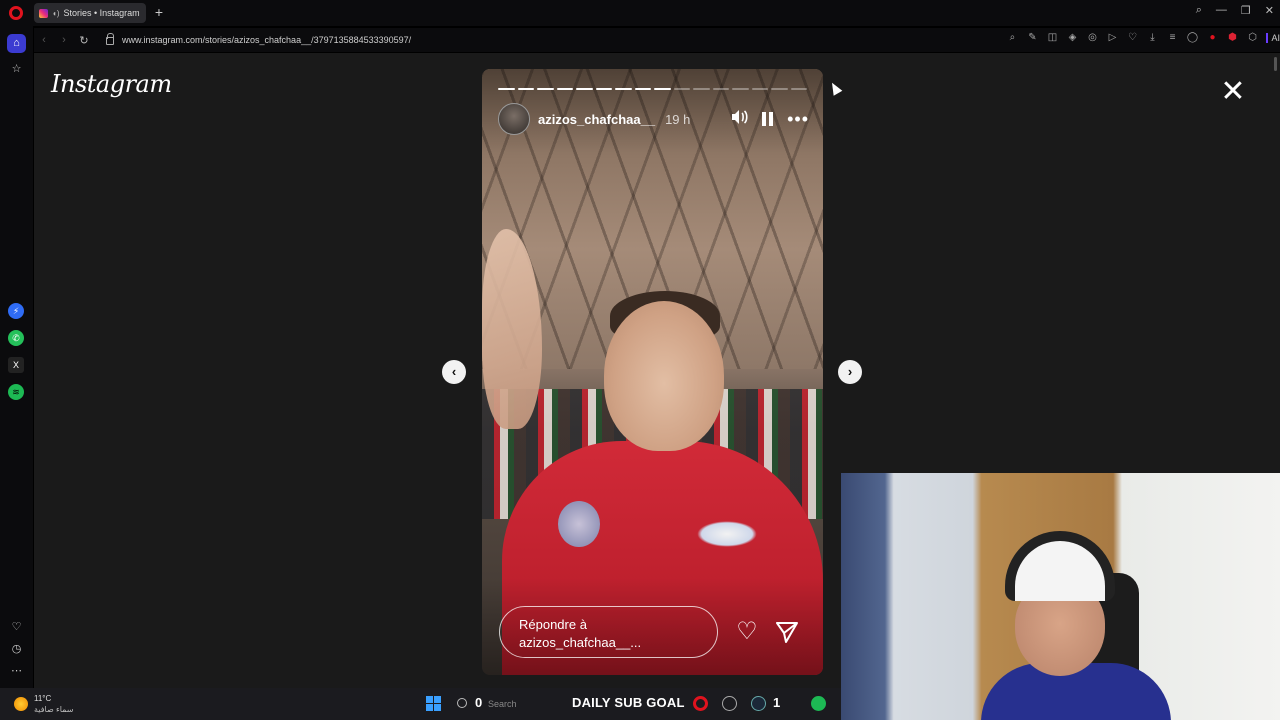  I want to click on x-icon: X, so click(16, 365).